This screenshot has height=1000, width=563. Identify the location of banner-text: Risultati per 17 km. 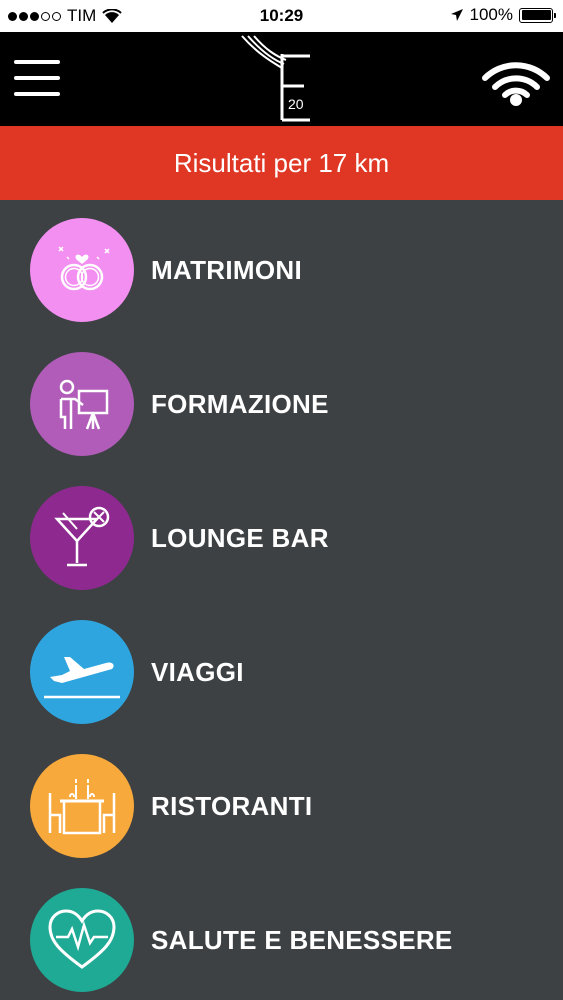
(281, 162).